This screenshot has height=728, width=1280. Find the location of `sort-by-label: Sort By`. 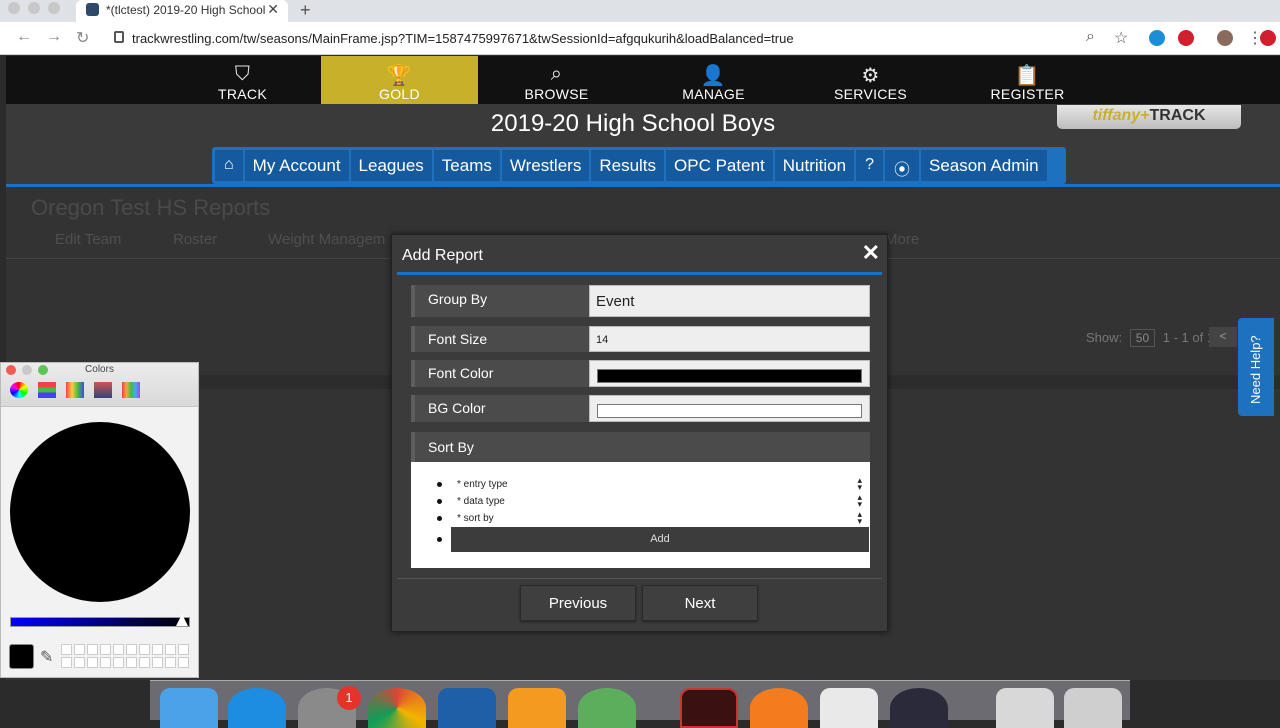

sort-by-label: Sort By is located at coordinates (640, 447).